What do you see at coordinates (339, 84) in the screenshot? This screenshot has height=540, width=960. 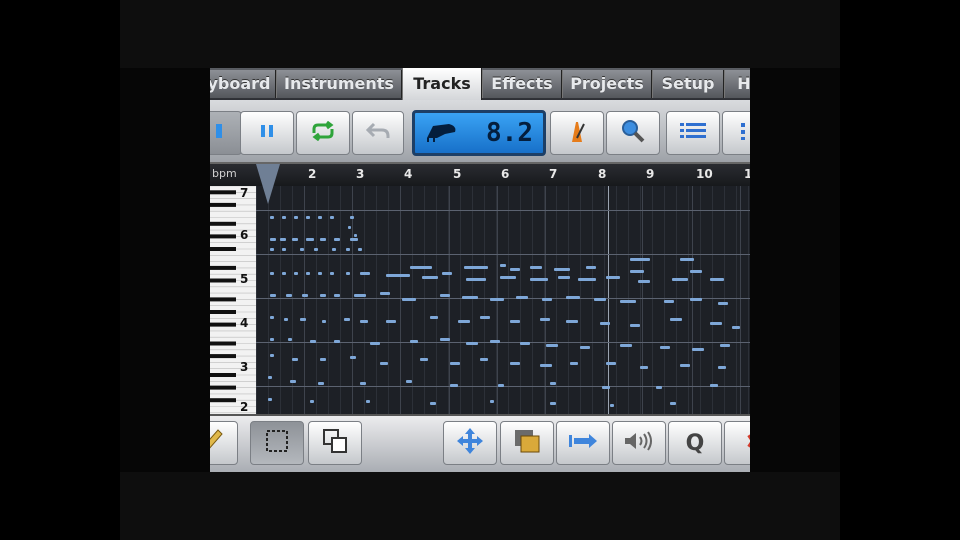 I see `tab-instruments: Instruments` at bounding box center [339, 84].